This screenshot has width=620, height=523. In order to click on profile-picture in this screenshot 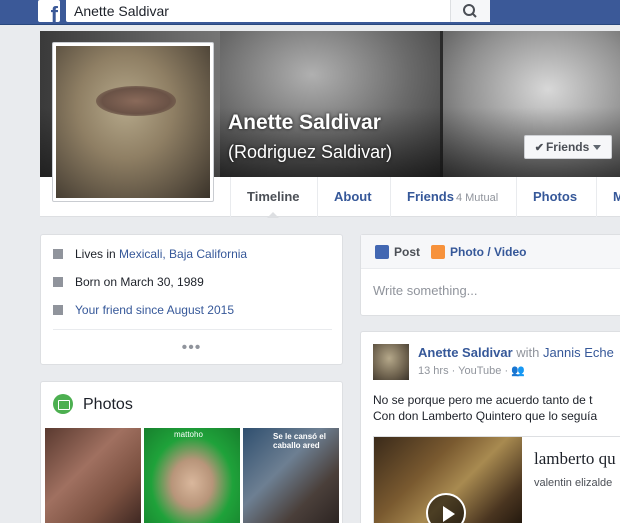, I will do `click(133, 122)`.